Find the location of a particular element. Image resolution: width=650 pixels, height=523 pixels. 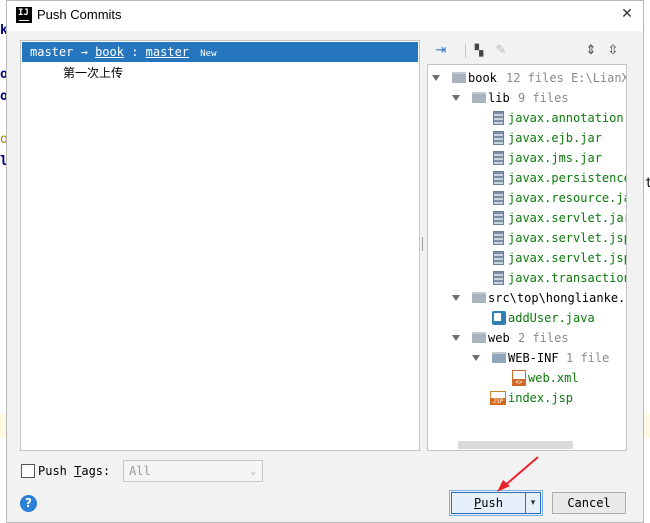

tree-node-label: src\top\honglianke.ji is located at coordinates (557, 298).